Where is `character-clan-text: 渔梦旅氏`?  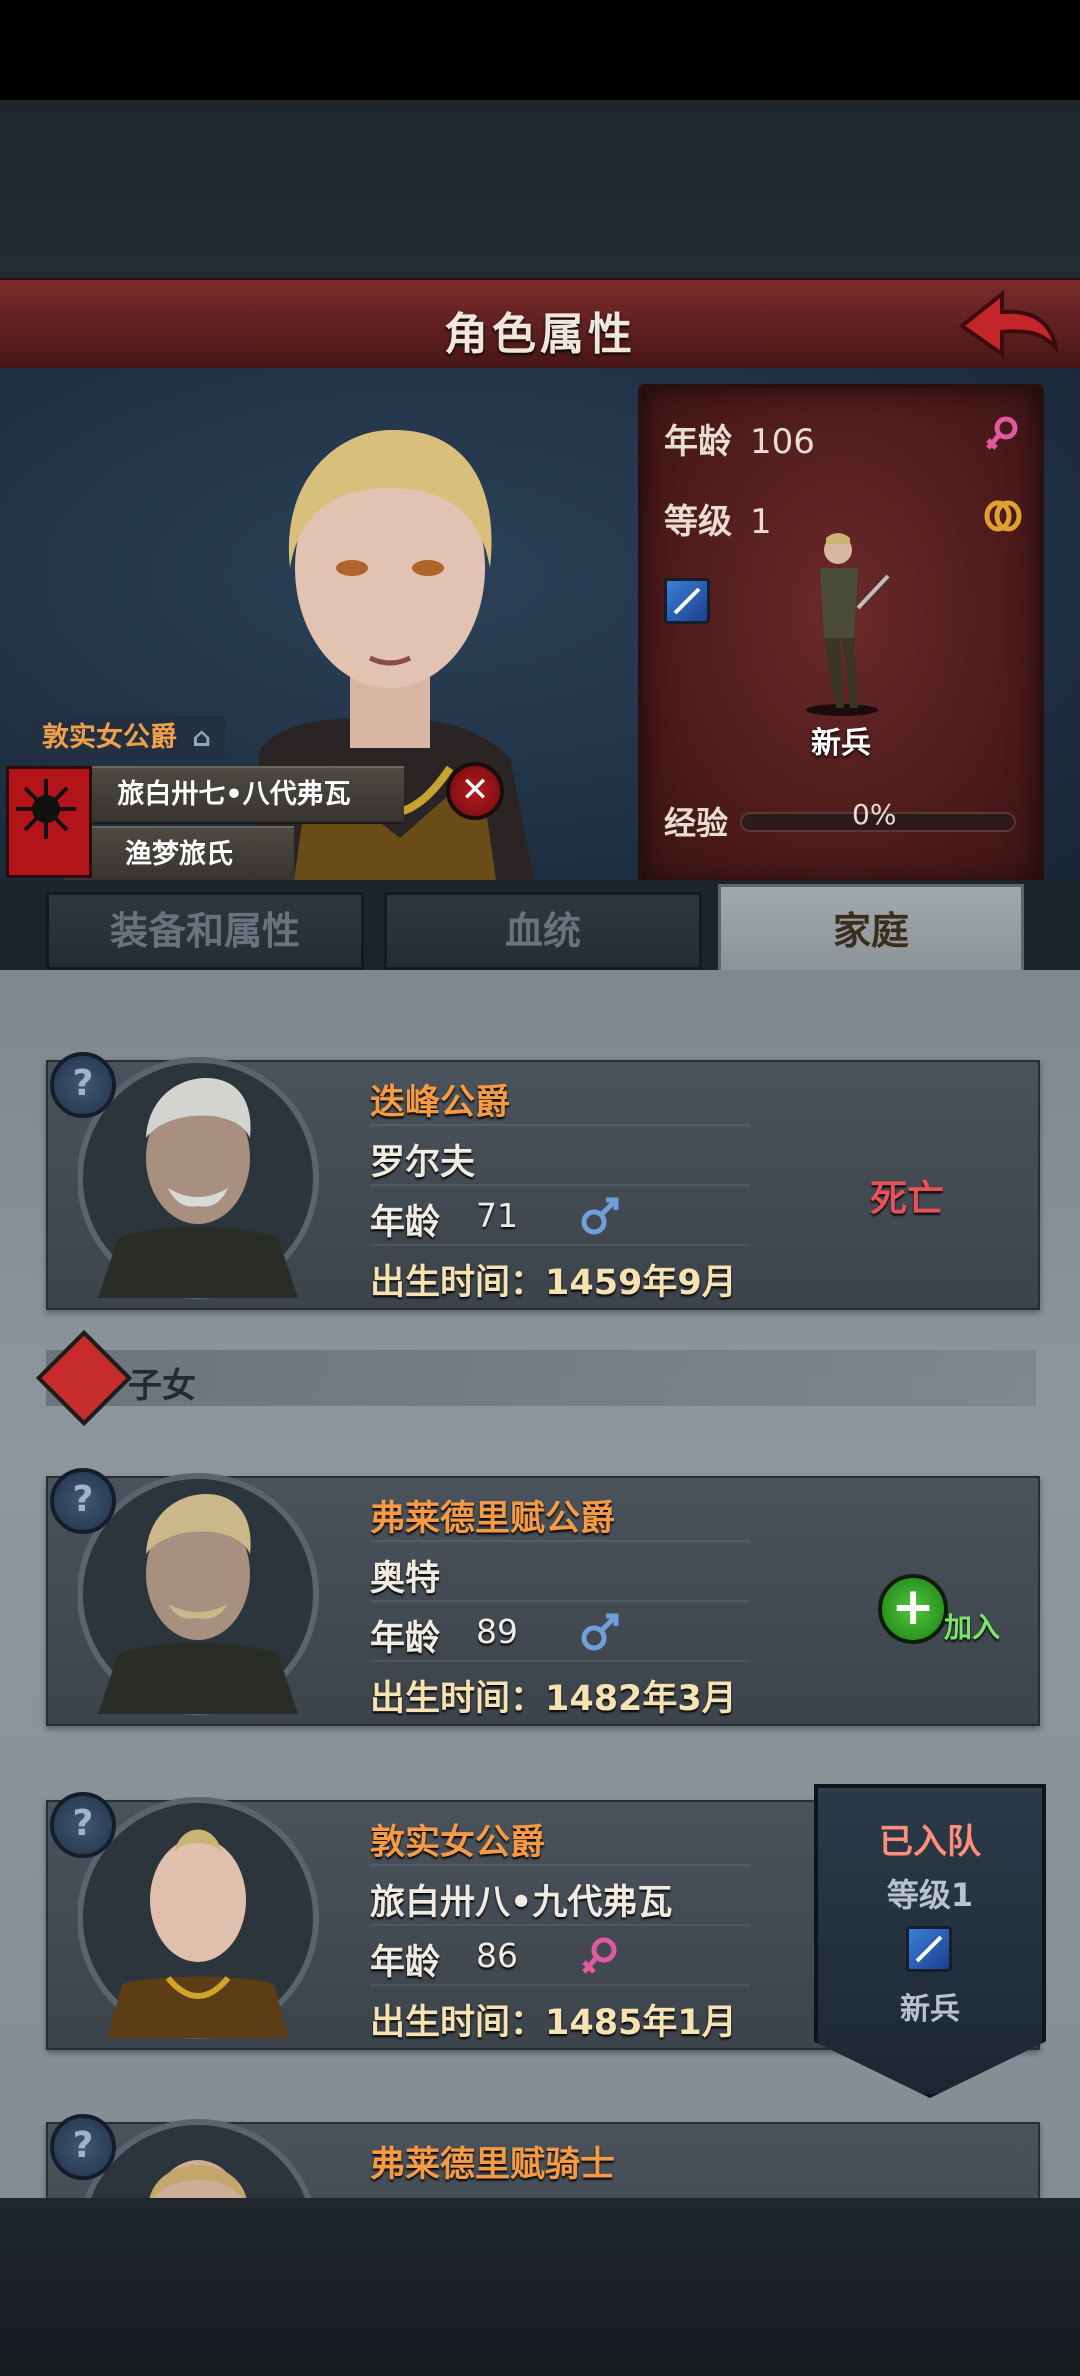
character-clan-text: 渔梦旅氏 is located at coordinates (179, 854).